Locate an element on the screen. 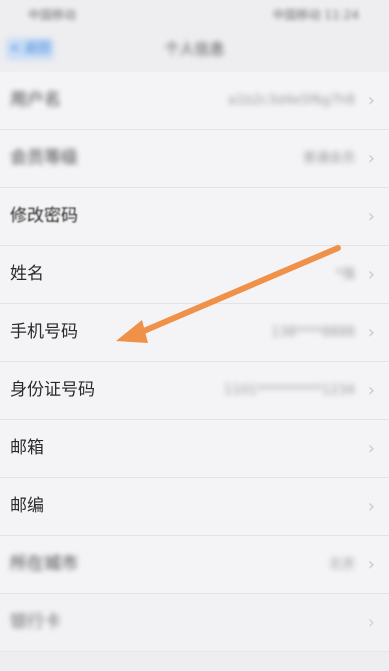  row-value: 北京 is located at coordinates (341, 564).